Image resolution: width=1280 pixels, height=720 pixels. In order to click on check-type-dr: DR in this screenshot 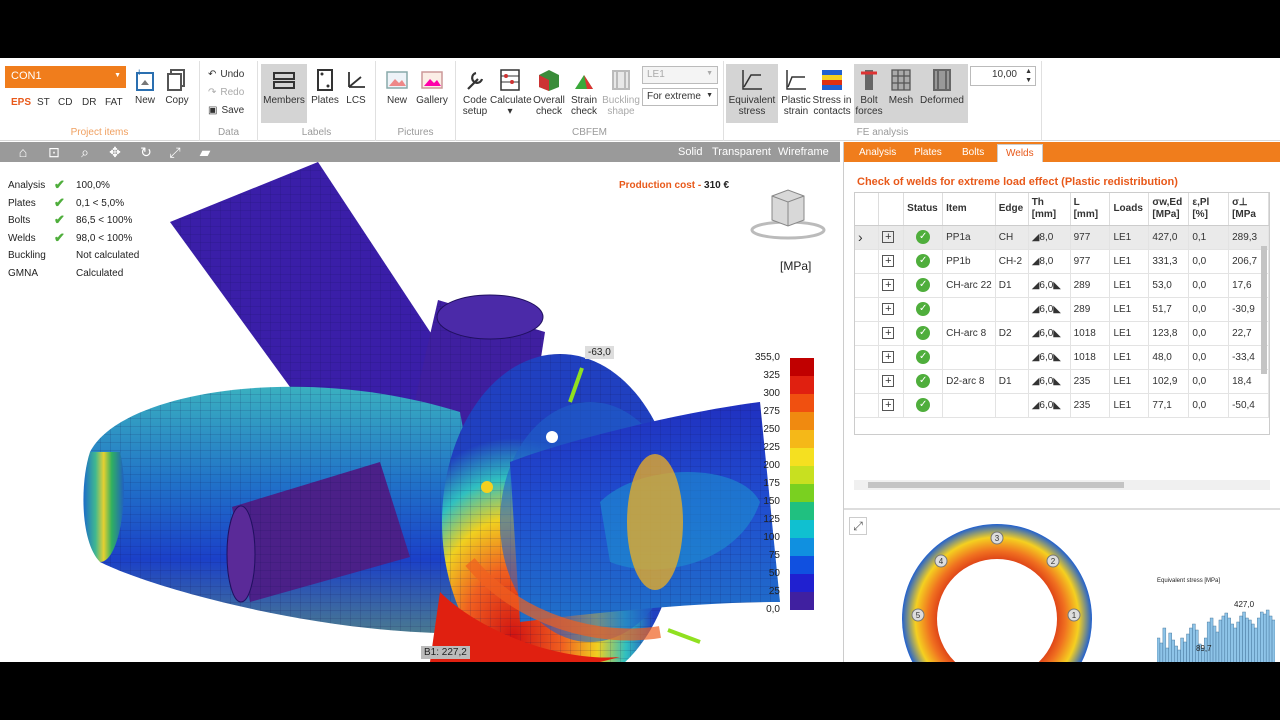, I will do `click(89, 102)`.